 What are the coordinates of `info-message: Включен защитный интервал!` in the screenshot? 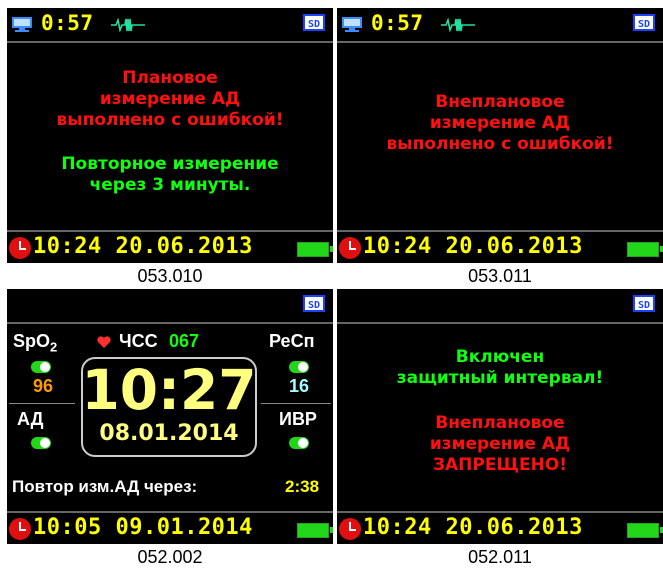 It's located at (500, 368).